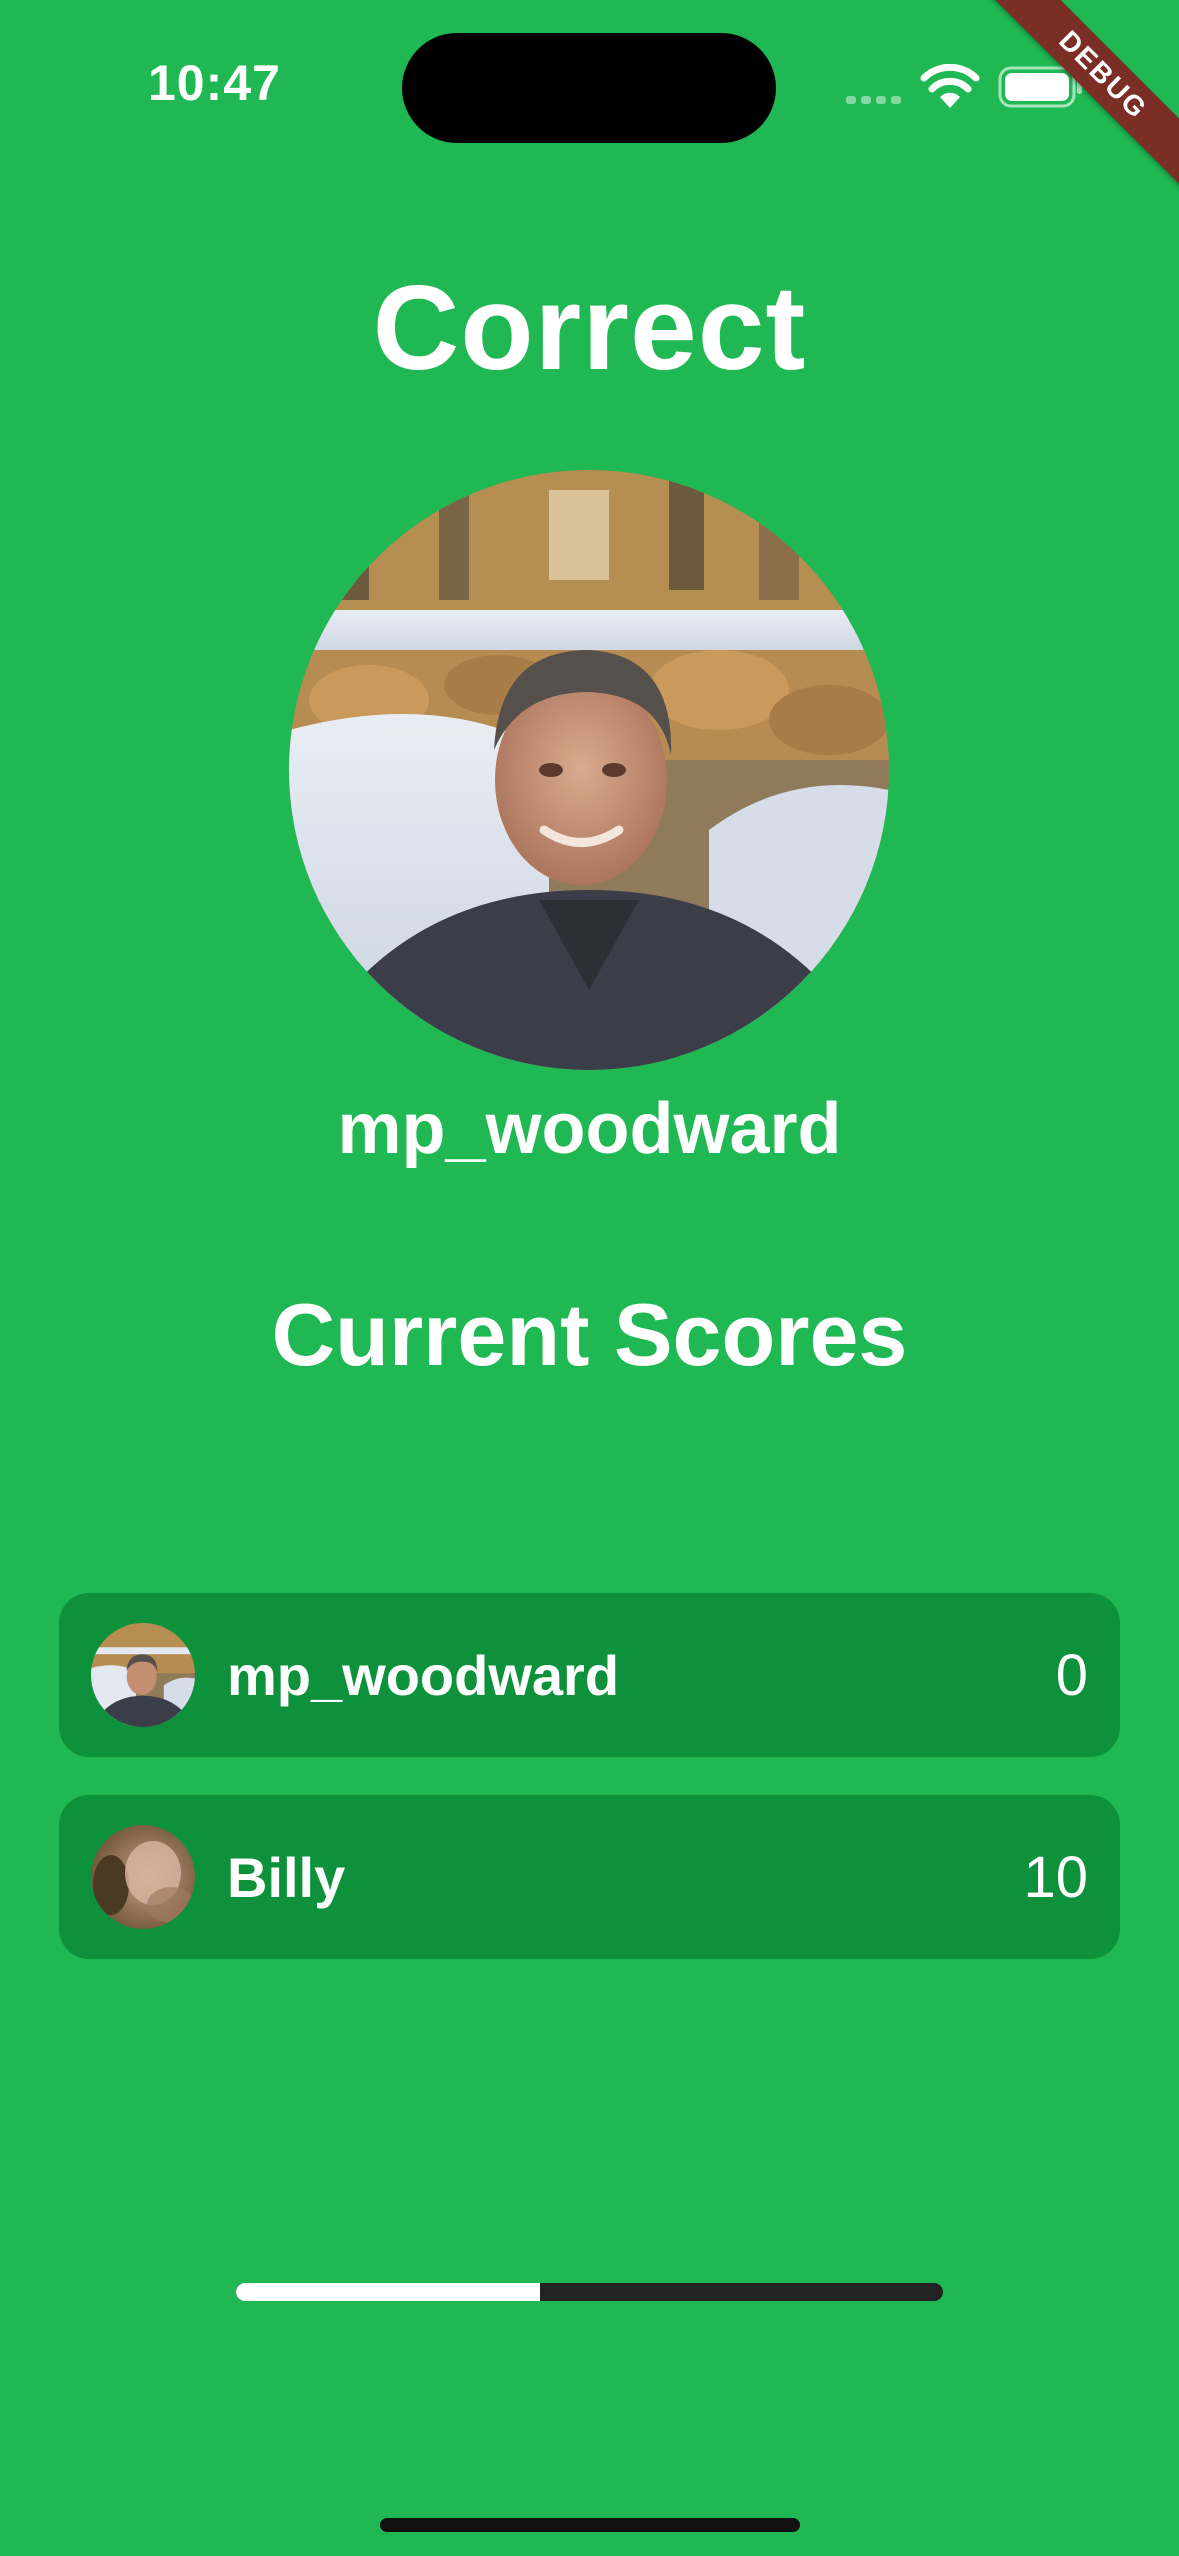  I want to click on wifi-icon, so click(950, 86).